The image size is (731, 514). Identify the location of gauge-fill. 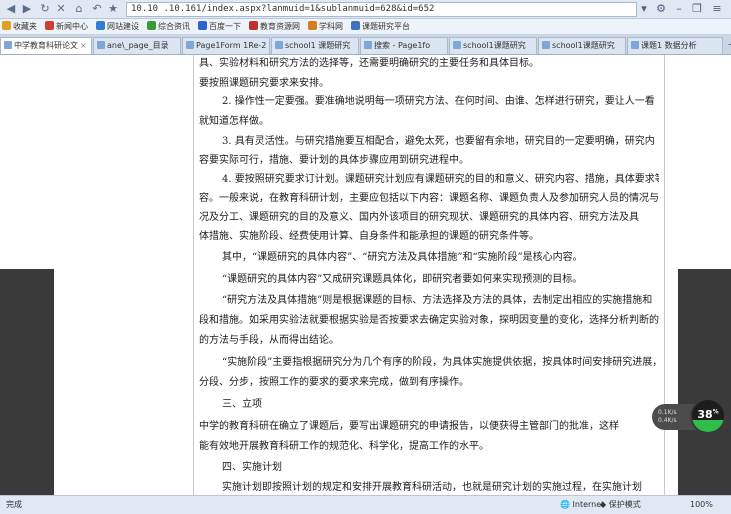
(708, 425).